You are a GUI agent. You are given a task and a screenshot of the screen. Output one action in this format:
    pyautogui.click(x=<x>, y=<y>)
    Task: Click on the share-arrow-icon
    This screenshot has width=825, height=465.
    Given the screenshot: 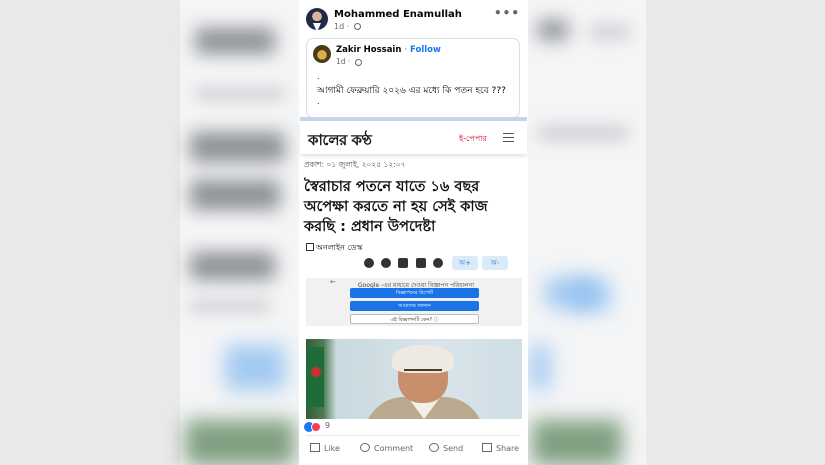 What is the action you would take?
    pyautogui.click(x=487, y=447)
    